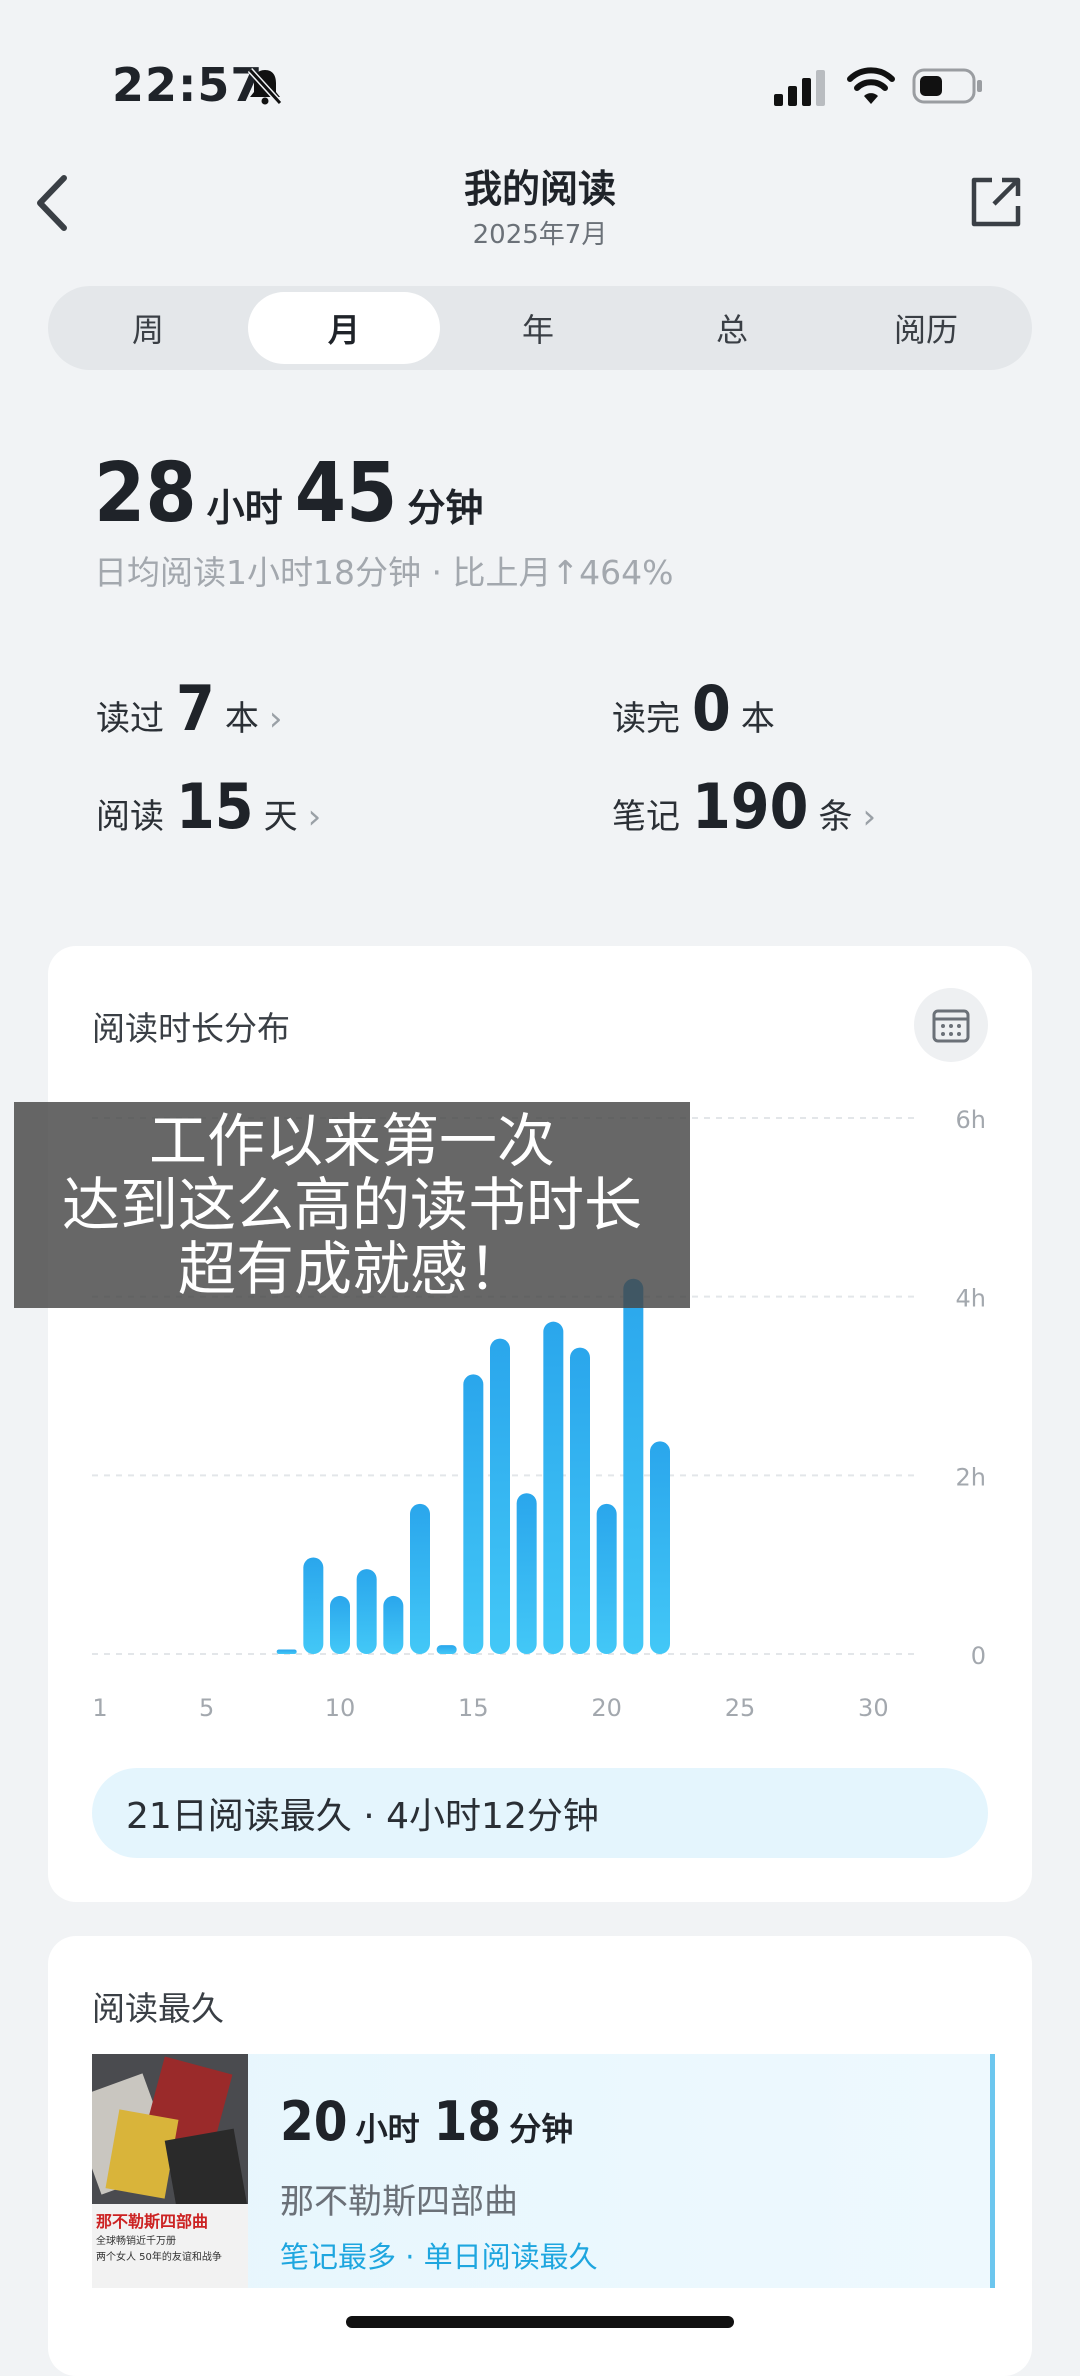 The width and height of the screenshot is (1080, 2376). What do you see at coordinates (340, 1708) in the screenshot?
I see `x-tick-label: 10` at bounding box center [340, 1708].